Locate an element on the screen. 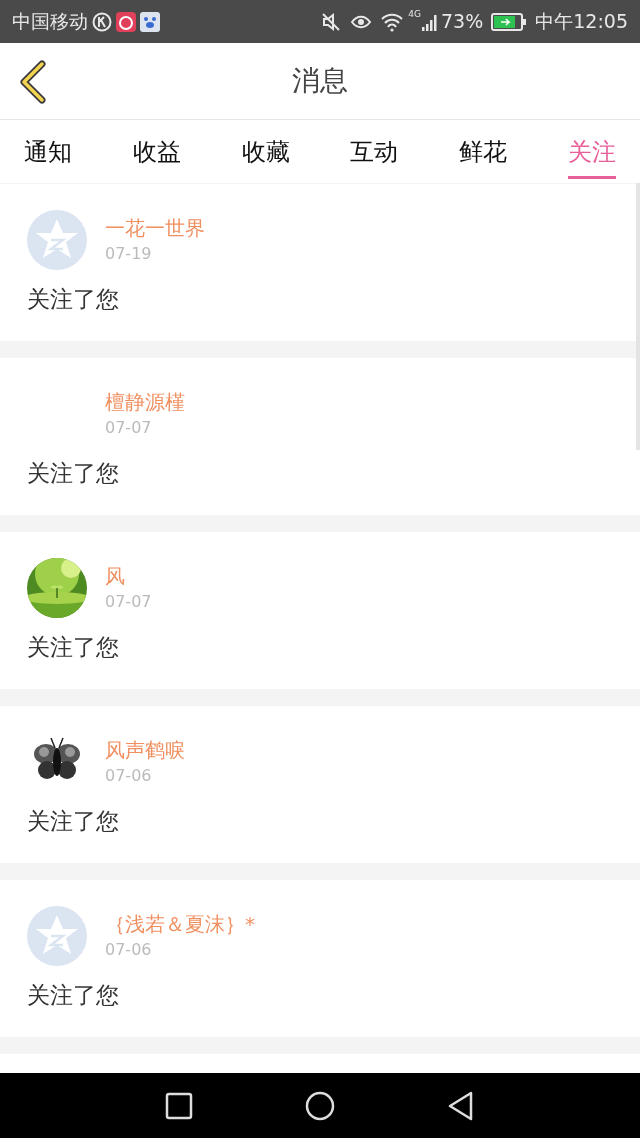 The height and width of the screenshot is (1138, 640). tab: 鲜花 is located at coordinates (483, 156).